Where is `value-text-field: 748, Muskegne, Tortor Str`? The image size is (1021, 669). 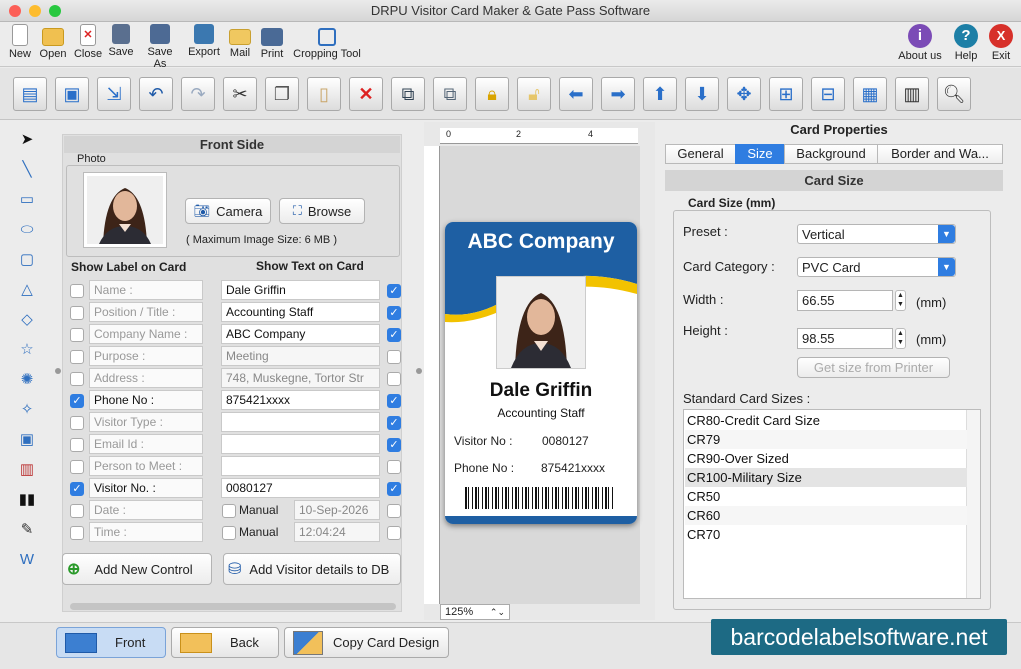
value-text-field: 748, Muskegne, Tortor Str is located at coordinates (300, 378).